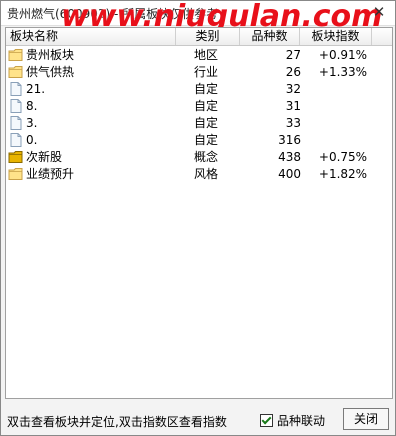 The image size is (396, 436). I want to click on cell-sector-index: +1.33%, so click(343, 72).